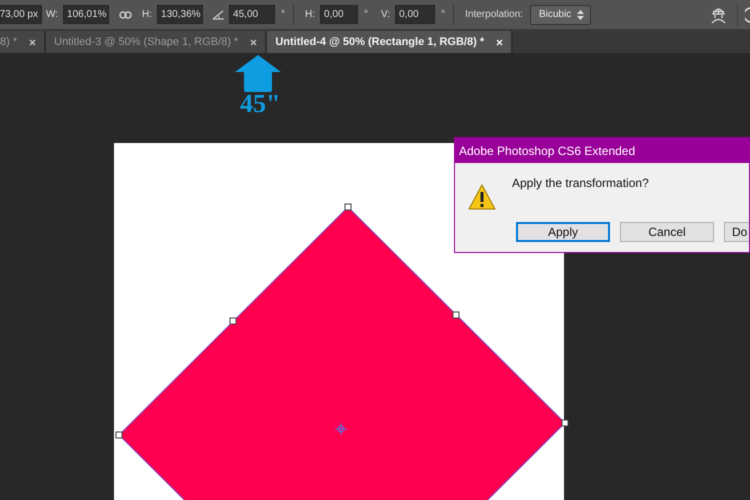 The width and height of the screenshot is (750, 500). Describe the element at coordinates (252, 14) in the screenshot. I see `angle-field: 45,00` at that location.